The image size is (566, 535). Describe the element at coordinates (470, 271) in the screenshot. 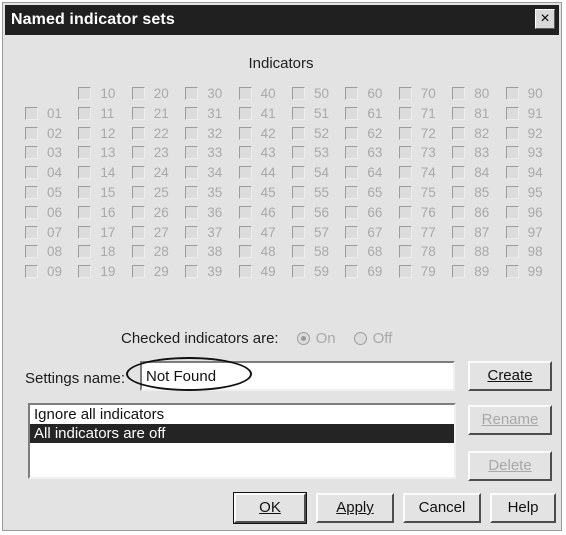

I see `indicator-checkbox-89: 89` at that location.